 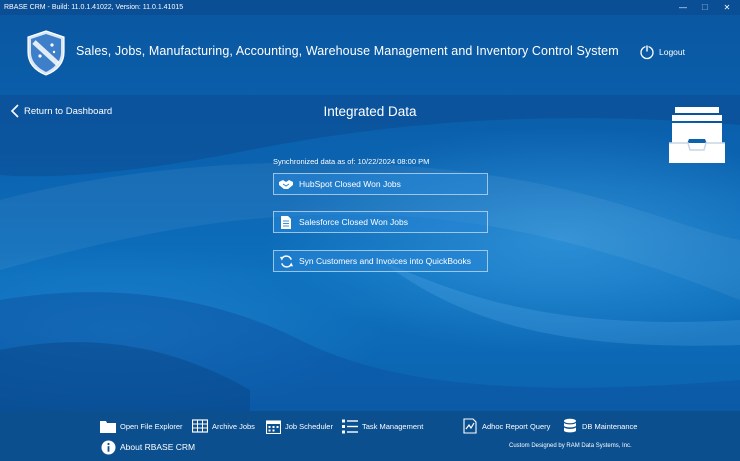 I want to click on db-maintenance-button: DB Maintenance, so click(x=599, y=426).